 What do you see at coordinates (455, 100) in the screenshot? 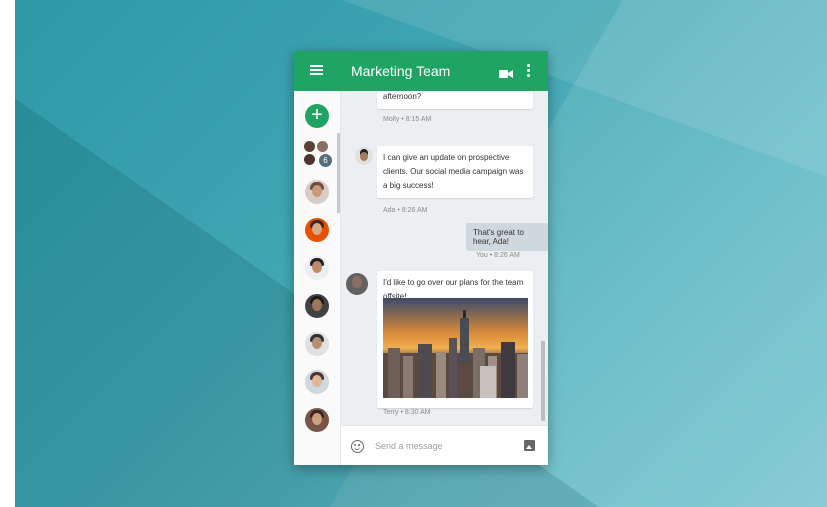
I see `message-bubble: afternoon?` at bounding box center [455, 100].